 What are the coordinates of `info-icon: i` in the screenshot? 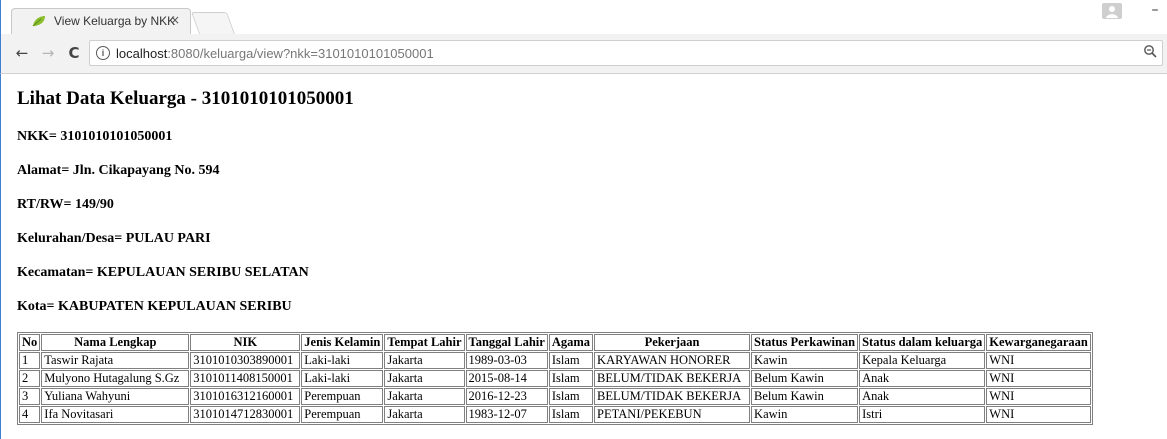 It's located at (103, 53).